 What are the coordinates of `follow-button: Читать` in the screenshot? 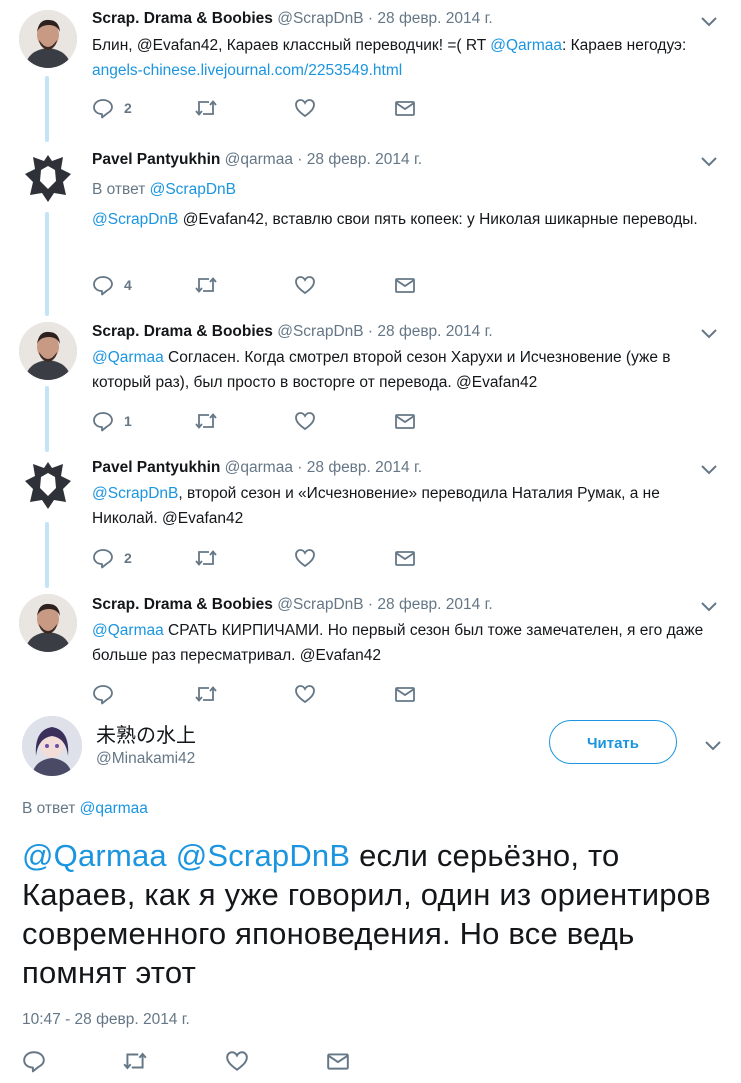 It's located at (613, 742).